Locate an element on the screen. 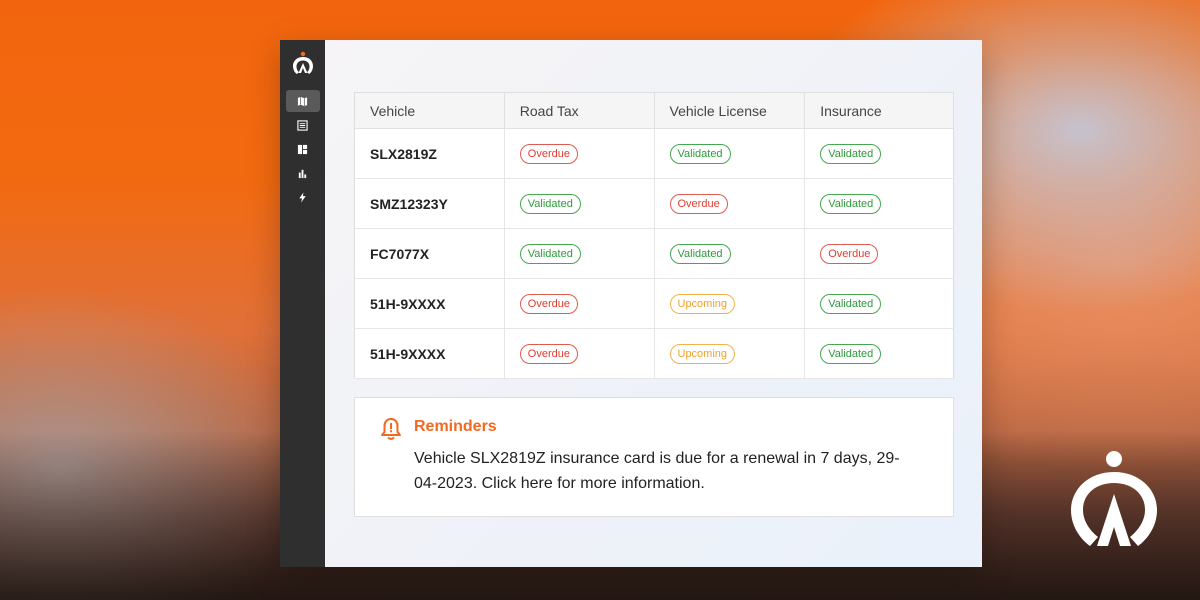 Image resolution: width=1200 pixels, height=600 pixels. sidebar-item-map is located at coordinates (302, 101).